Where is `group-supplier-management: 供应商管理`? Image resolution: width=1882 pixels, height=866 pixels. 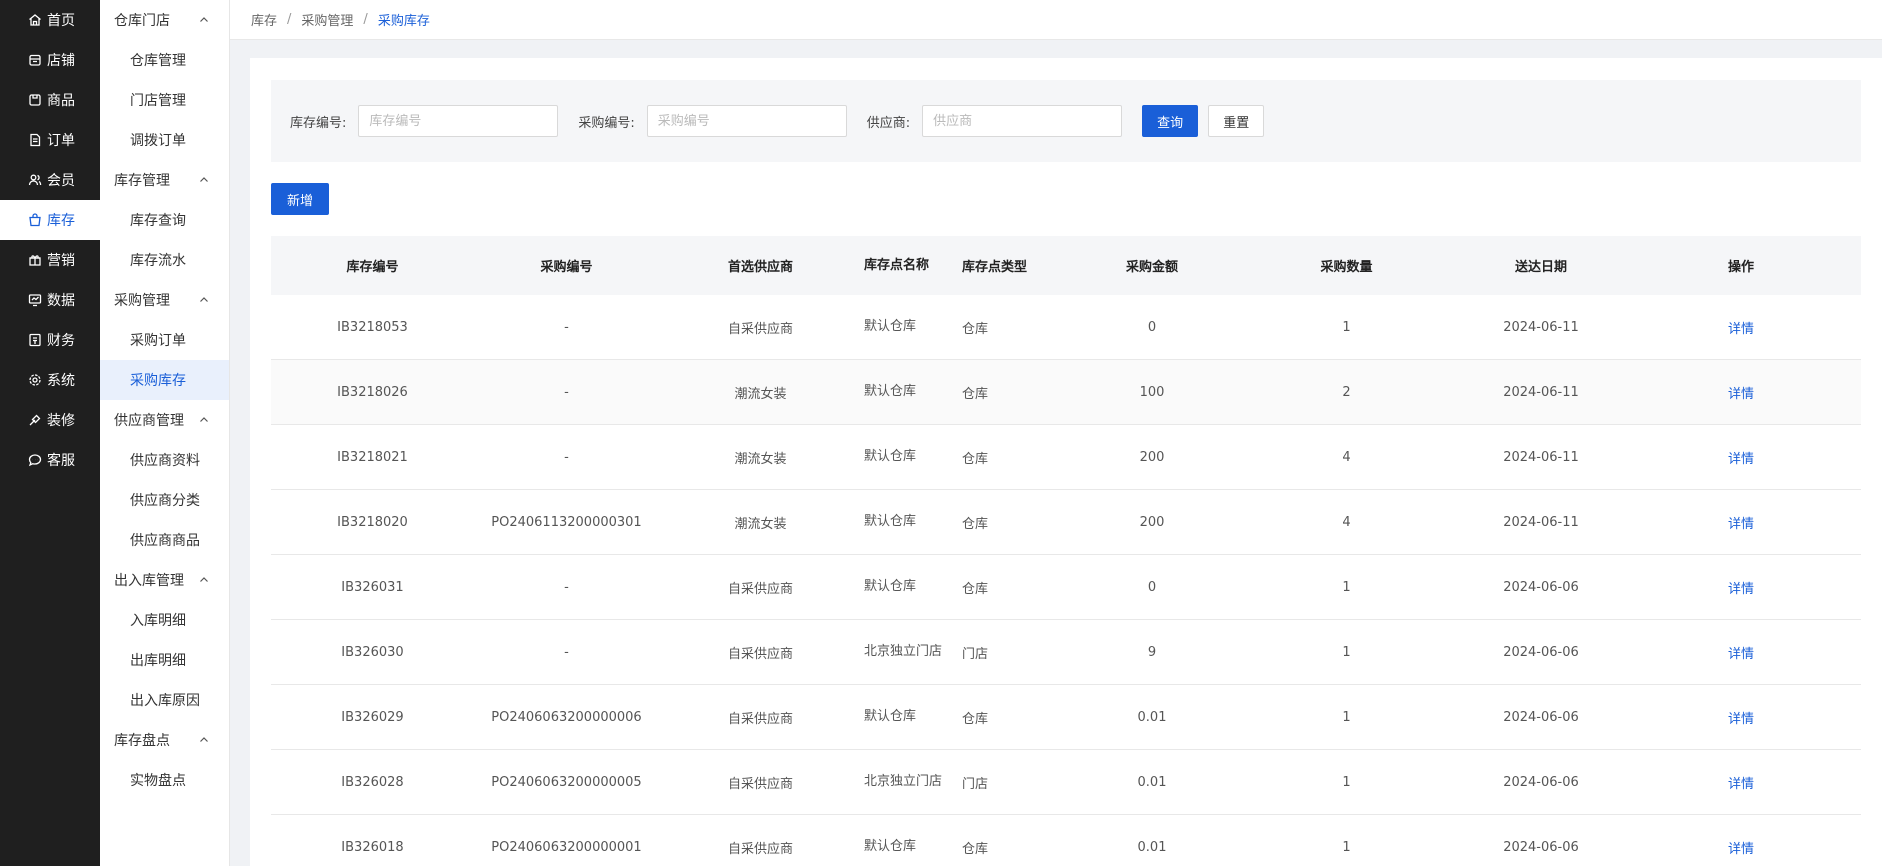
group-supplier-management: 供应商管理 is located at coordinates (164, 420).